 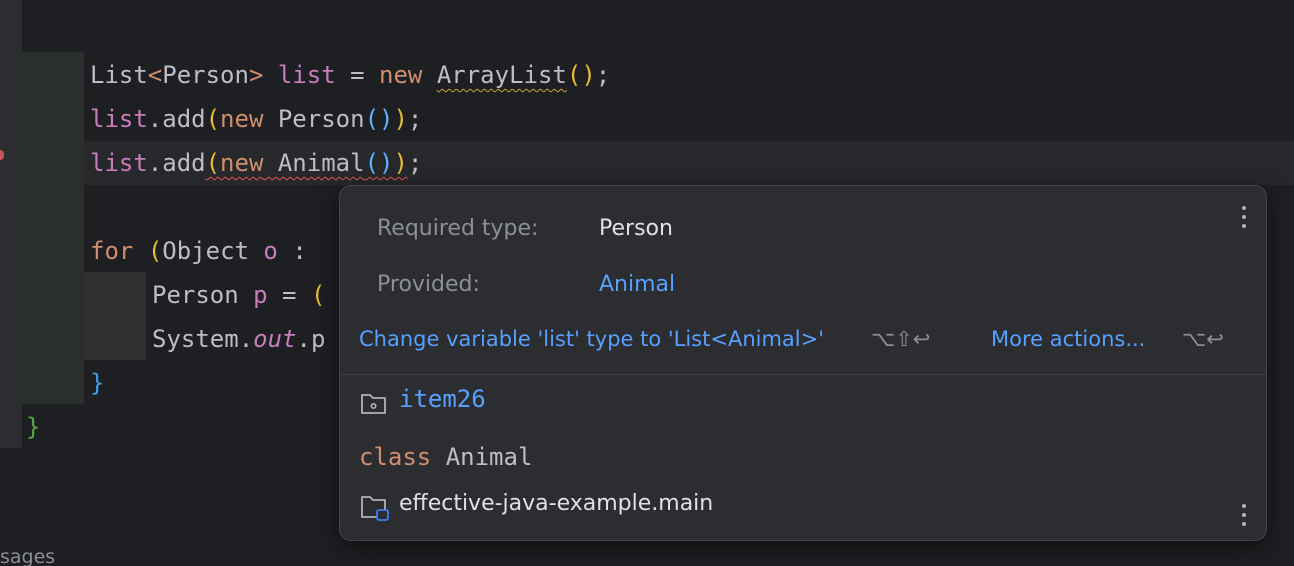 What do you see at coordinates (195, 339) in the screenshot?
I see `class-token: System` at bounding box center [195, 339].